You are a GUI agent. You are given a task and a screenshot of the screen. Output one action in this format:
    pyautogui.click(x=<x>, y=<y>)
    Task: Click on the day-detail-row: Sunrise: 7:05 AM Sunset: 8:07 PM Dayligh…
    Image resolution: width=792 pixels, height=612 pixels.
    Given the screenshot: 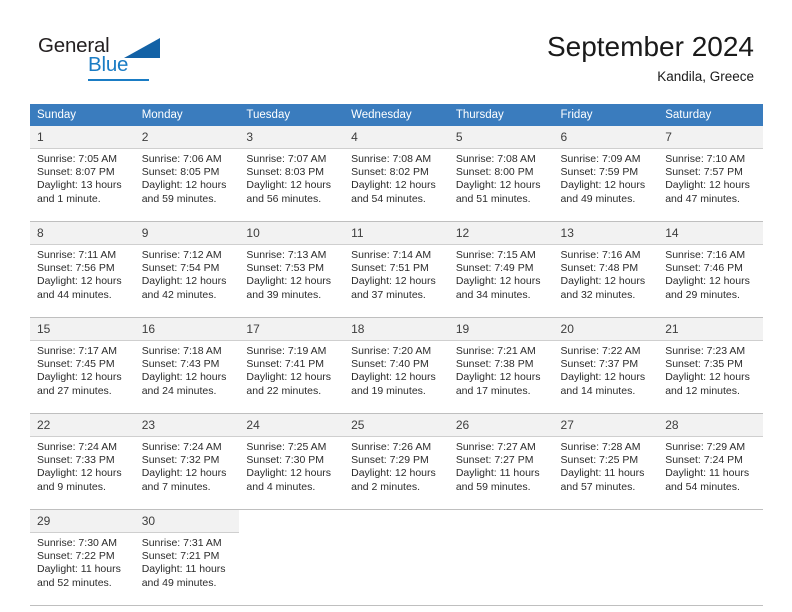 What is the action you would take?
    pyautogui.click(x=396, y=185)
    